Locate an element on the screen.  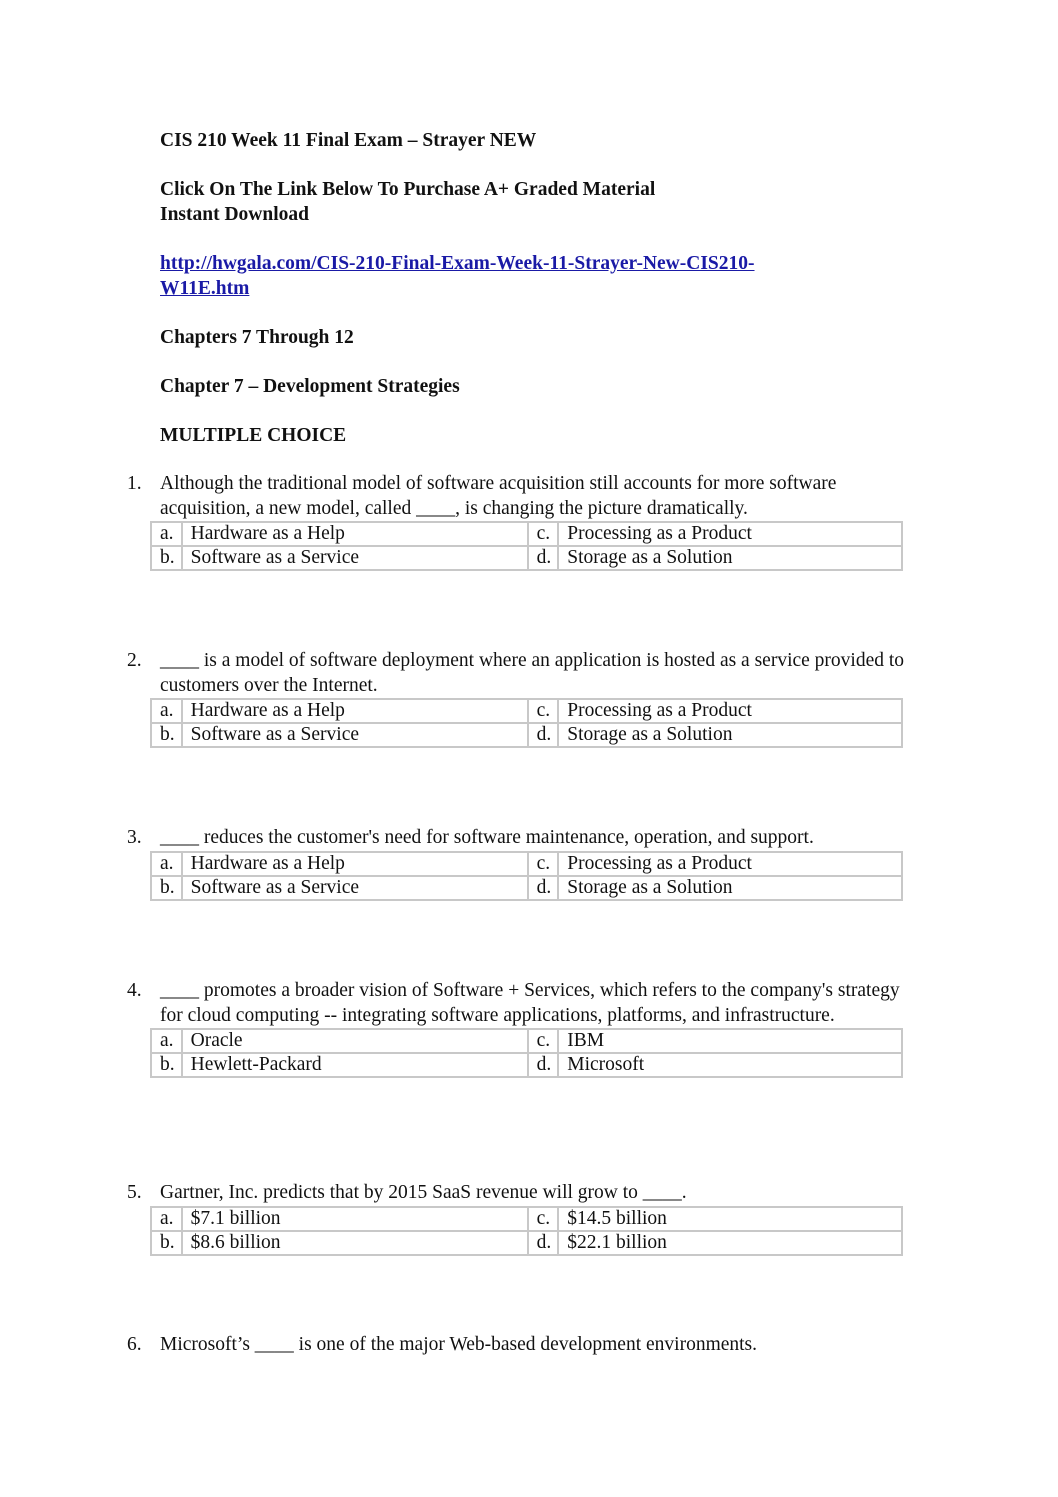
option-d: Microsoft is located at coordinates (730, 1065).